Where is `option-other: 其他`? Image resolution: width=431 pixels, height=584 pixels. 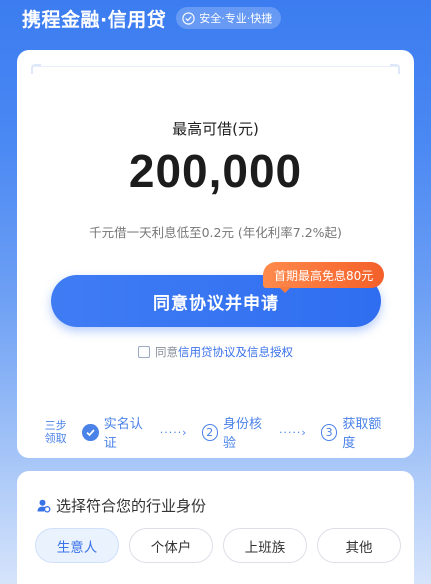
option-other: 其他 is located at coordinates (359, 545).